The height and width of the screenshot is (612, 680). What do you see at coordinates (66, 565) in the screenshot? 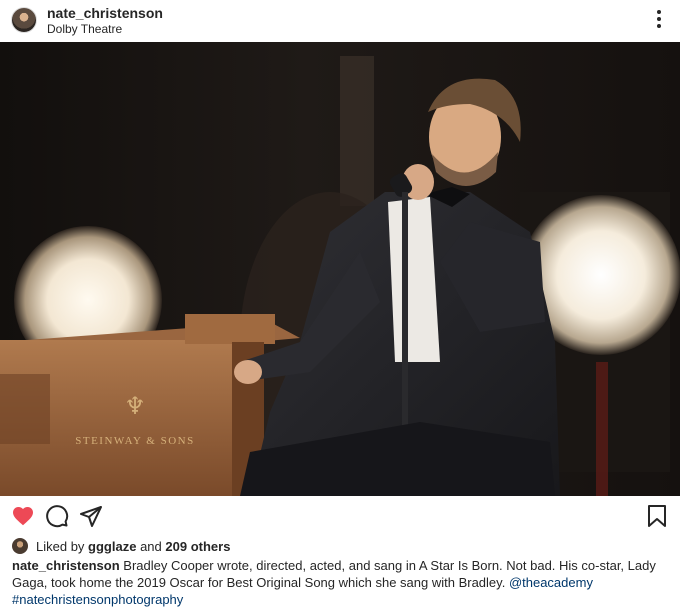
I see `caption-username: nate_christenson` at bounding box center [66, 565].